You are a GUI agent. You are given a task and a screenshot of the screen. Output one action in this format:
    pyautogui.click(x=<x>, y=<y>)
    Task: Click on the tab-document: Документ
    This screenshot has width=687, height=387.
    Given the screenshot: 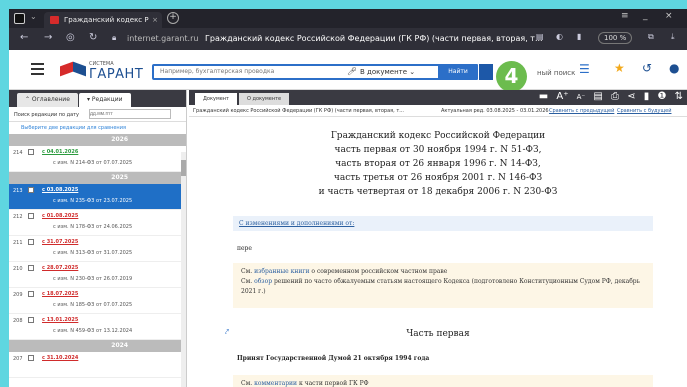 What is the action you would take?
    pyautogui.click(x=216, y=99)
    